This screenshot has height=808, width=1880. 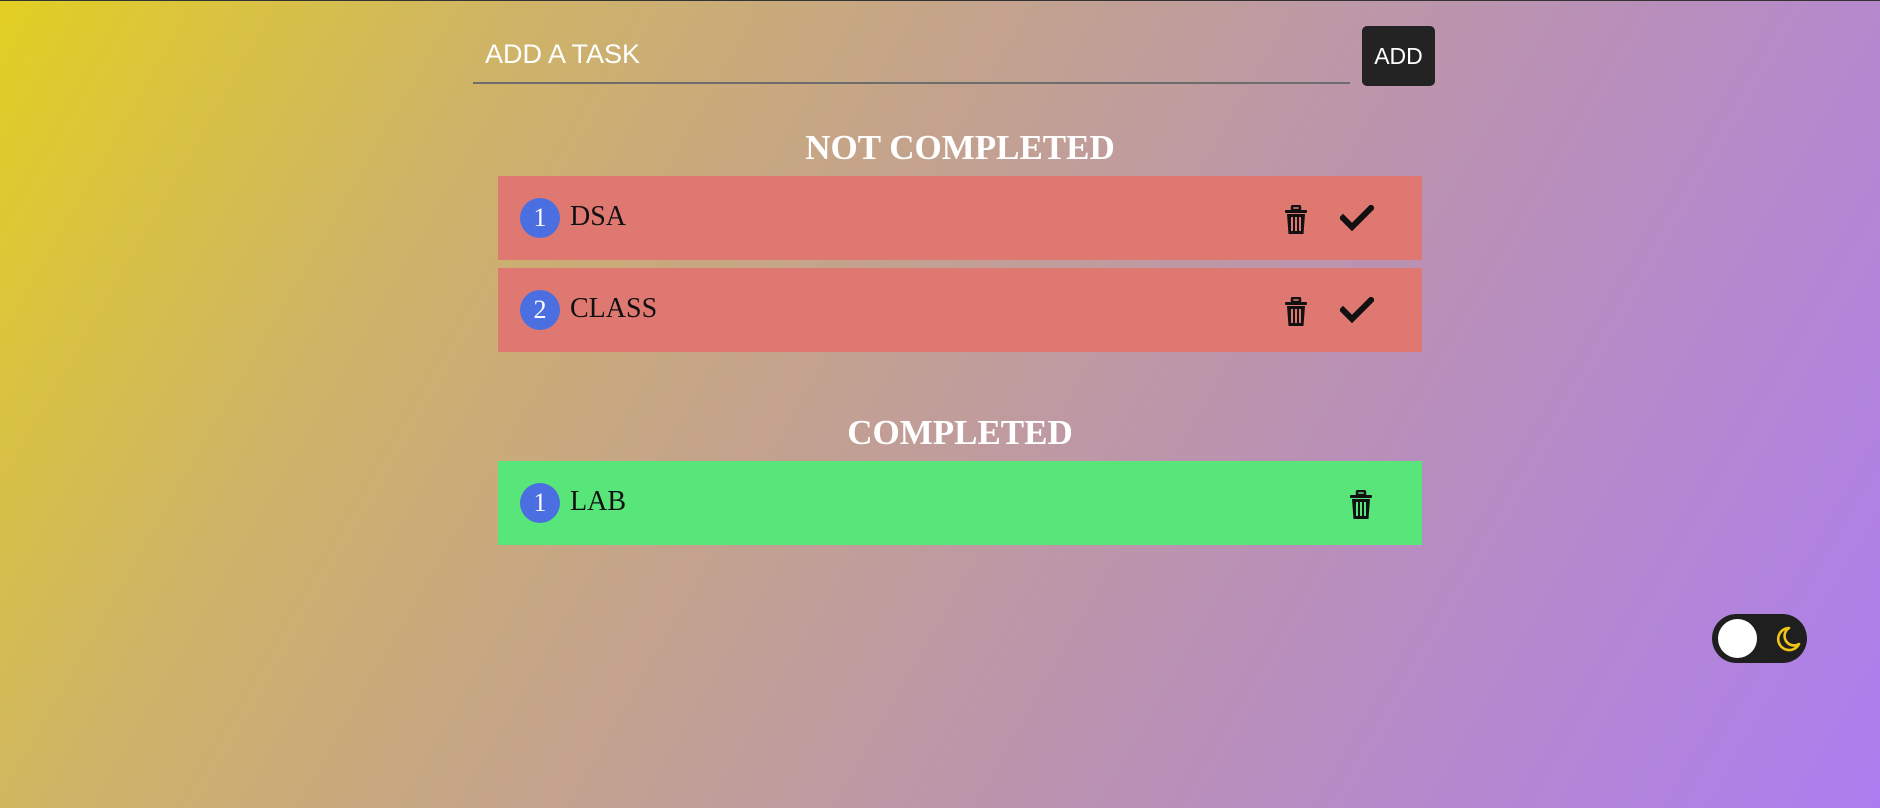 I want to click on task-number-badge: 2, so click(x=540, y=310).